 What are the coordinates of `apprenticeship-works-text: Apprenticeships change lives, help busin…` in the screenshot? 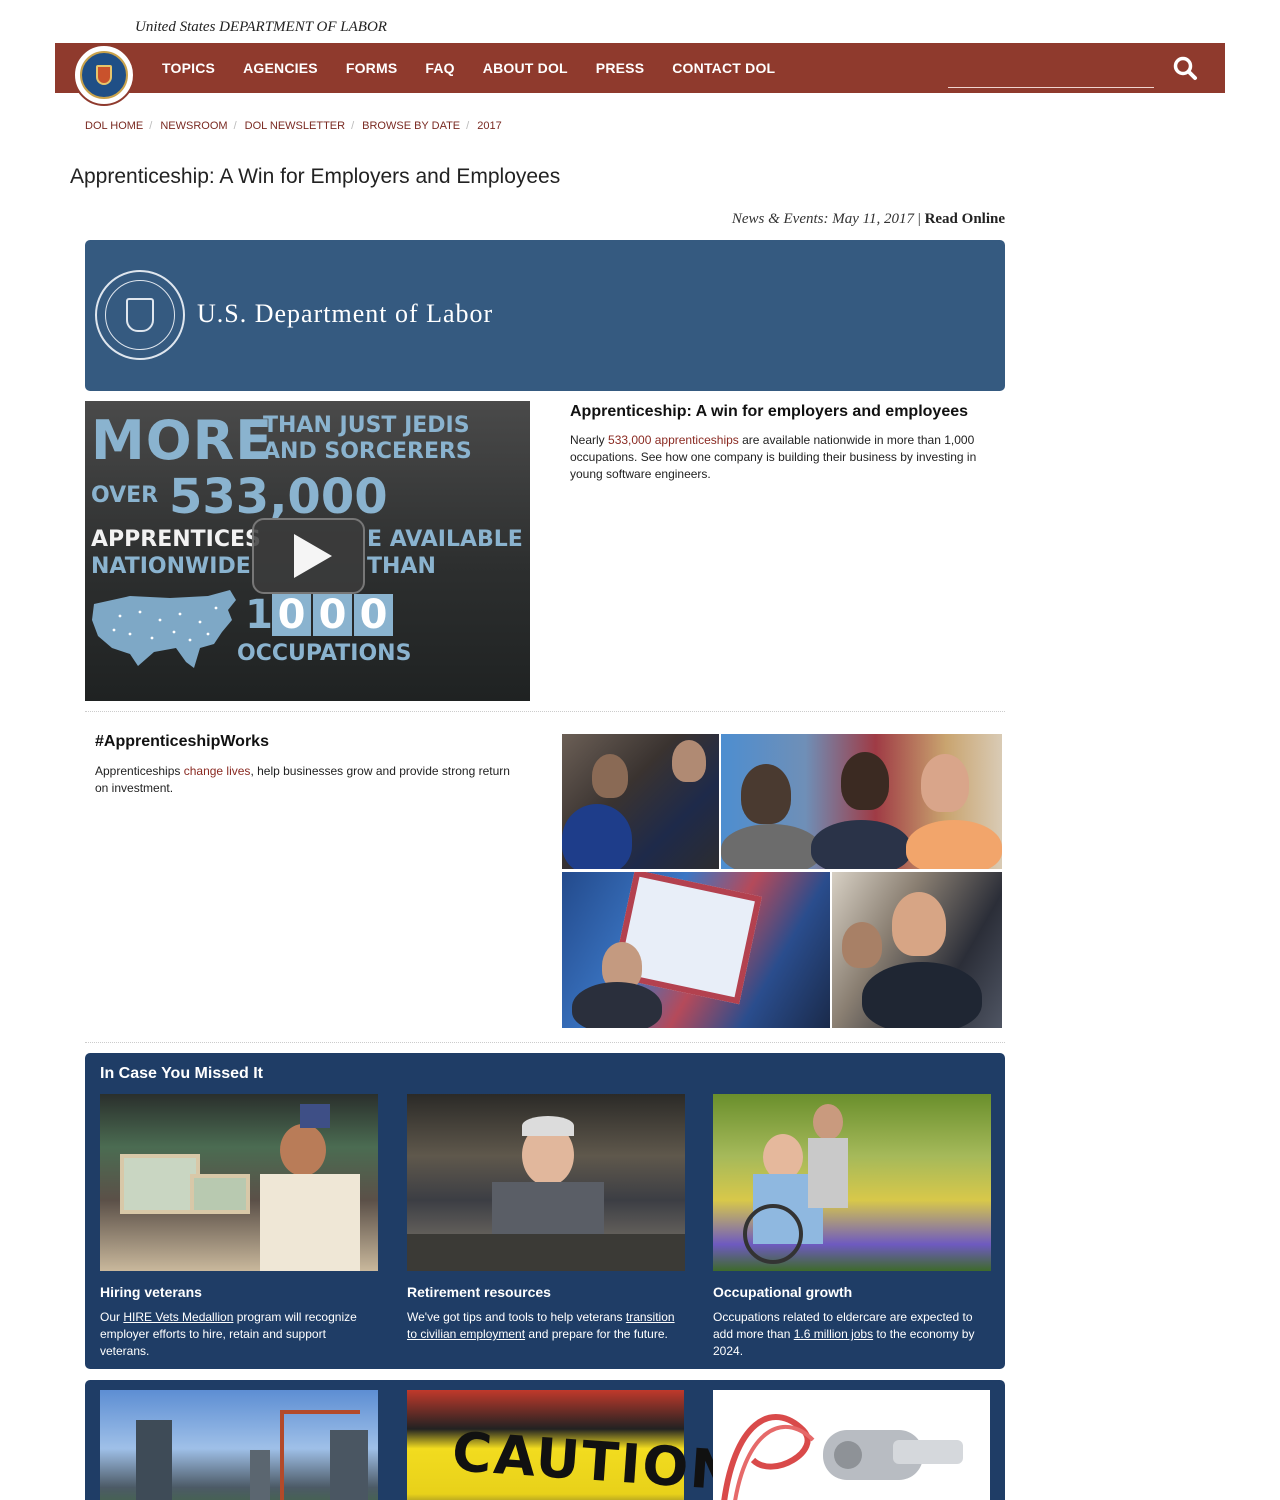 It's located at (305, 780).